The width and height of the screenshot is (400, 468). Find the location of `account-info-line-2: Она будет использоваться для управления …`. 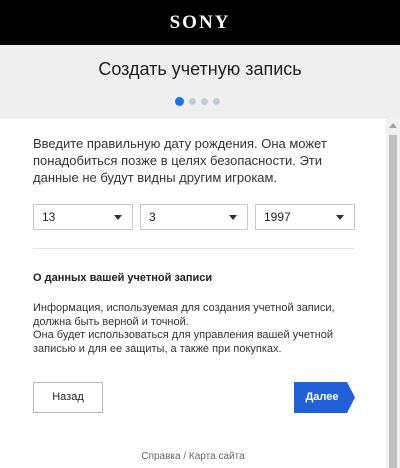

account-info-line-2: Она будет использоваться для управления … is located at coordinates (183, 342).